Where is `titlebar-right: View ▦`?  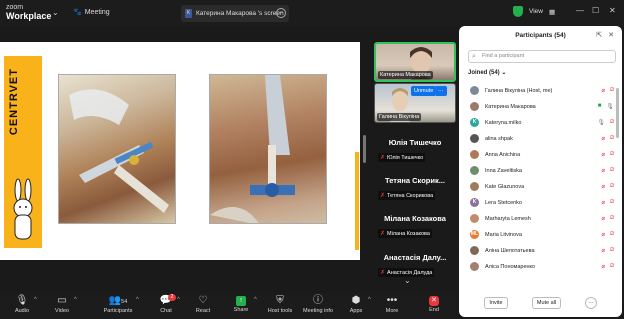
titlebar-right: View ▦ is located at coordinates (534, 11).